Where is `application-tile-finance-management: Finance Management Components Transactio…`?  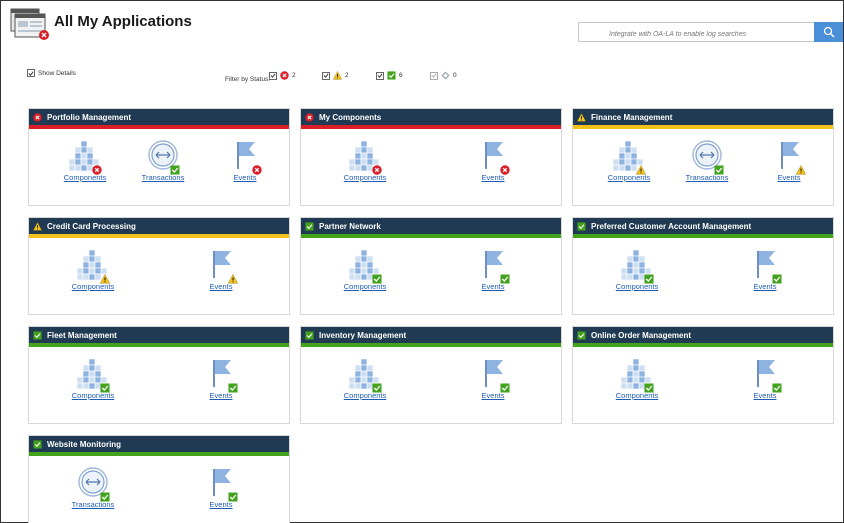 application-tile-finance-management: Finance Management Components Transactio… is located at coordinates (703, 157).